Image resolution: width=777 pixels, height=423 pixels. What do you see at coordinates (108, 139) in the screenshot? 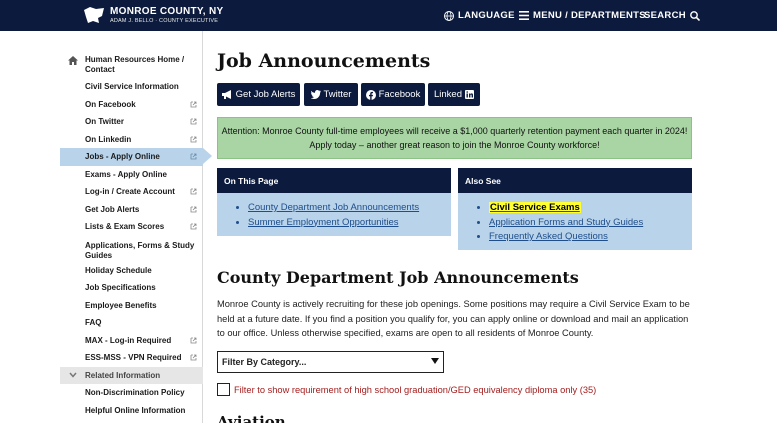
I see `sidebar-item-label: On Linkedin` at bounding box center [108, 139].